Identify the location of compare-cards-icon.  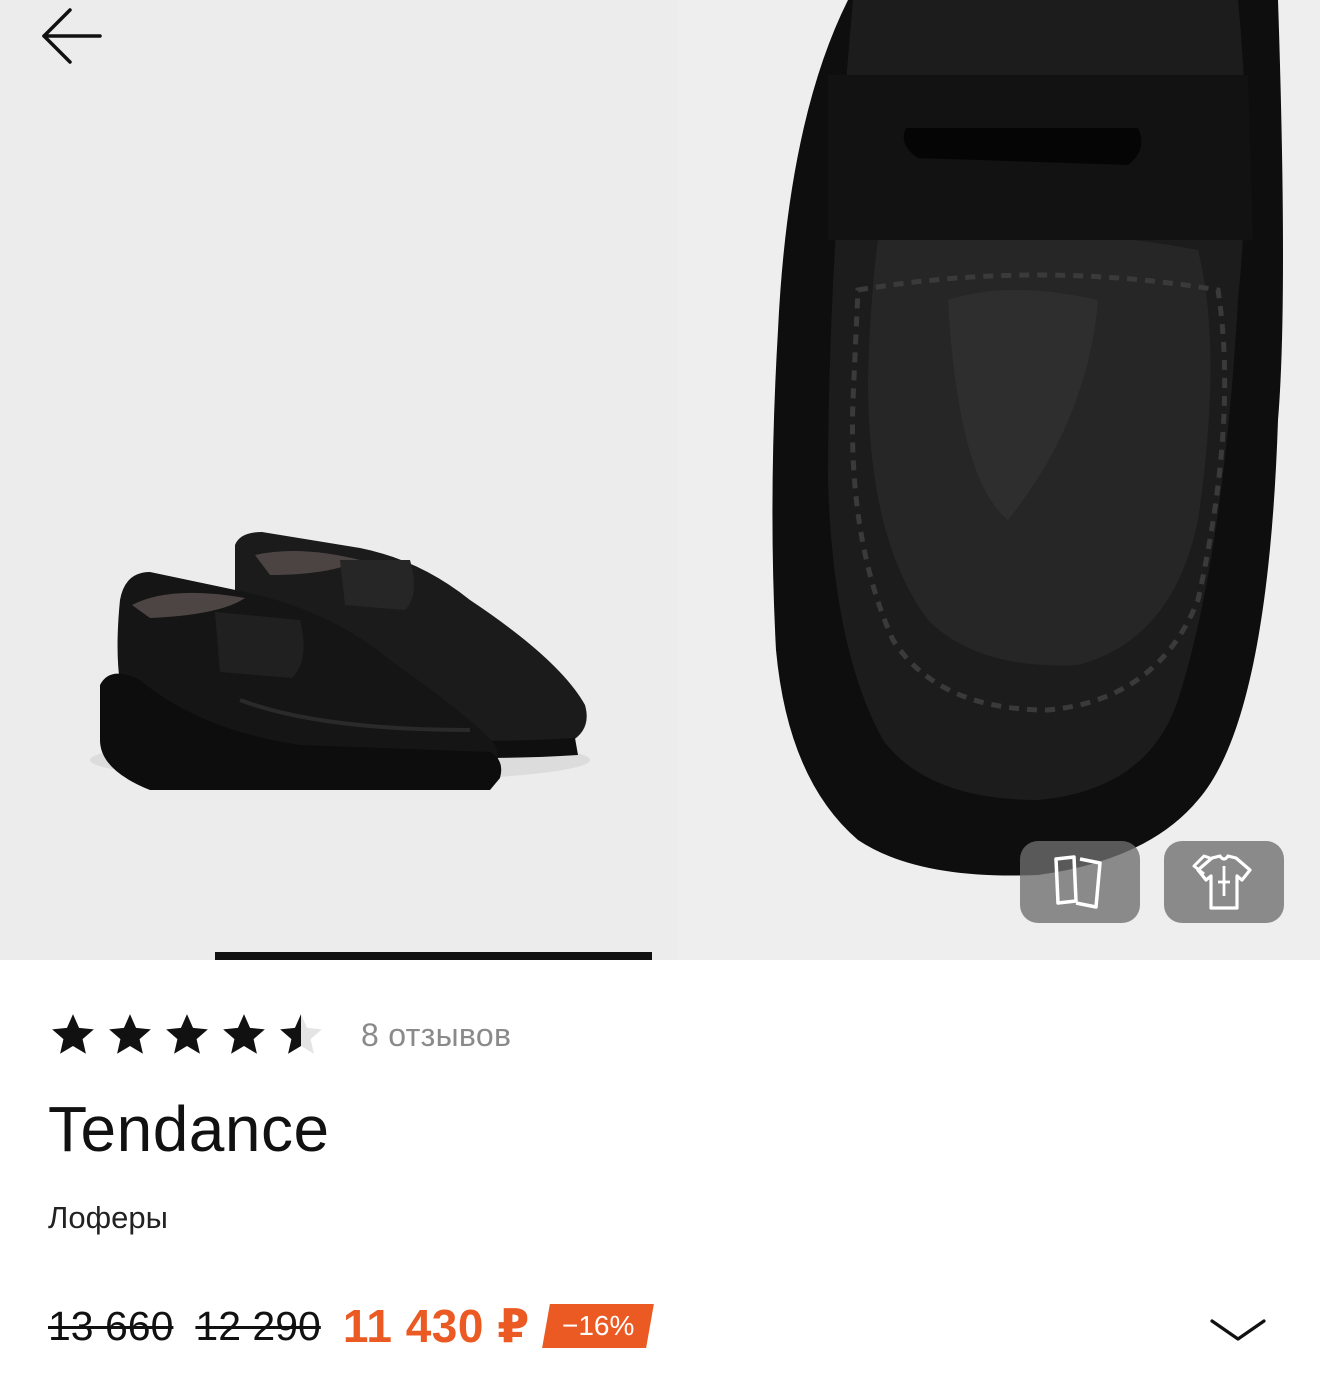
(1078, 882).